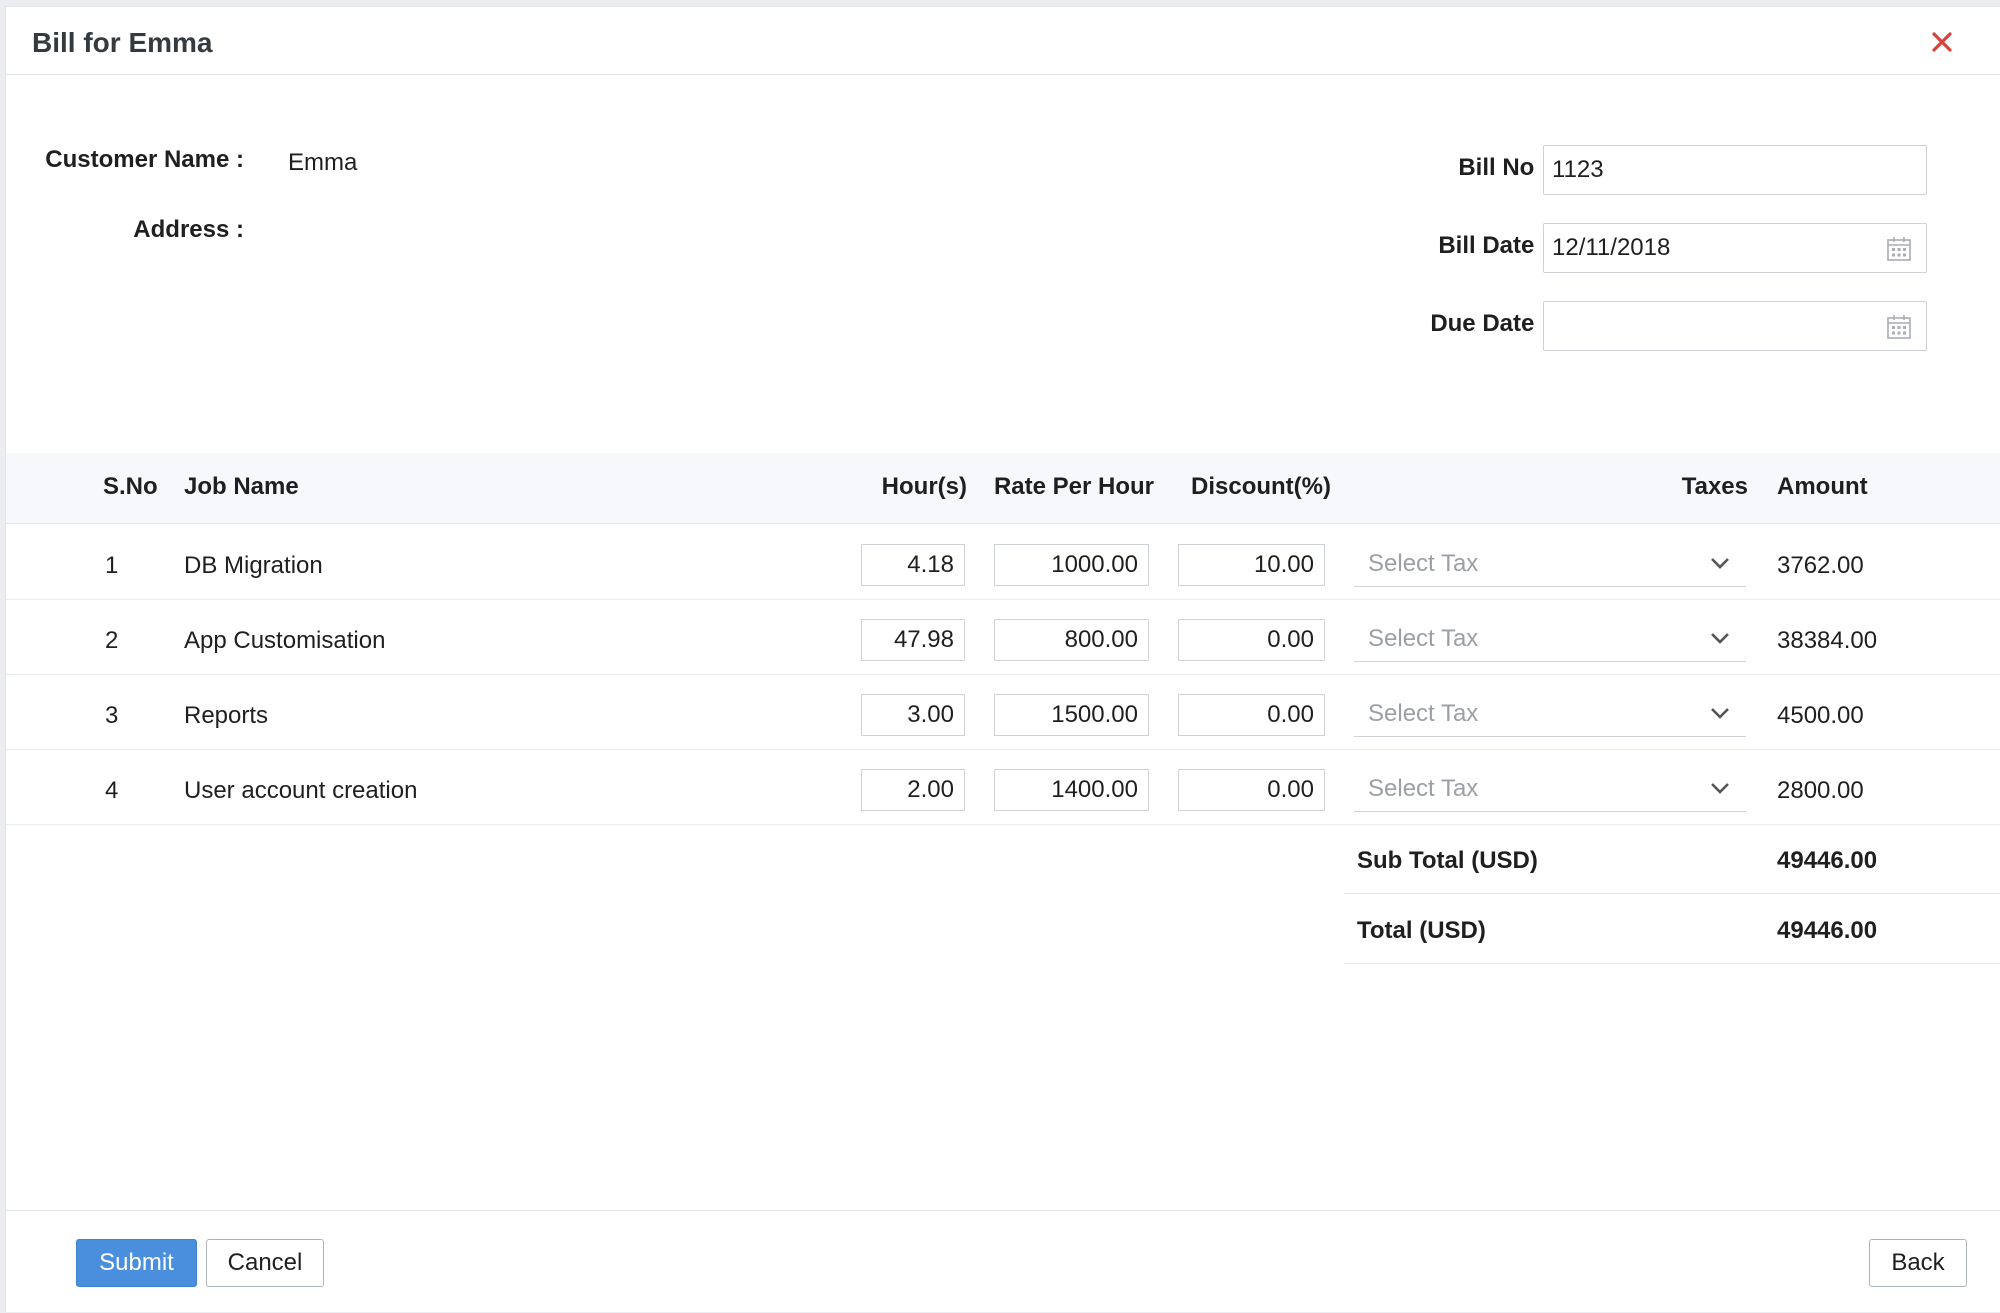 The height and width of the screenshot is (1313, 2000). What do you see at coordinates (301, 790) in the screenshot?
I see `row-job-name: User account creation` at bounding box center [301, 790].